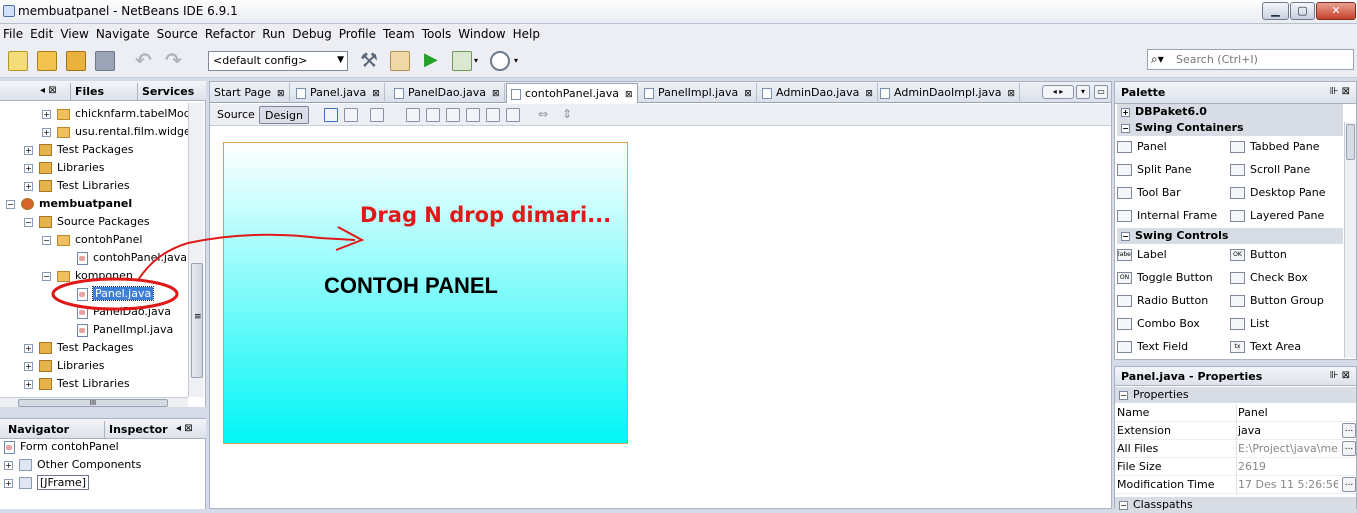 The width and height of the screenshot is (1357, 513). What do you see at coordinates (197, 320) in the screenshot?
I see `vertical-scrollbar-thumb: ≡` at bounding box center [197, 320].